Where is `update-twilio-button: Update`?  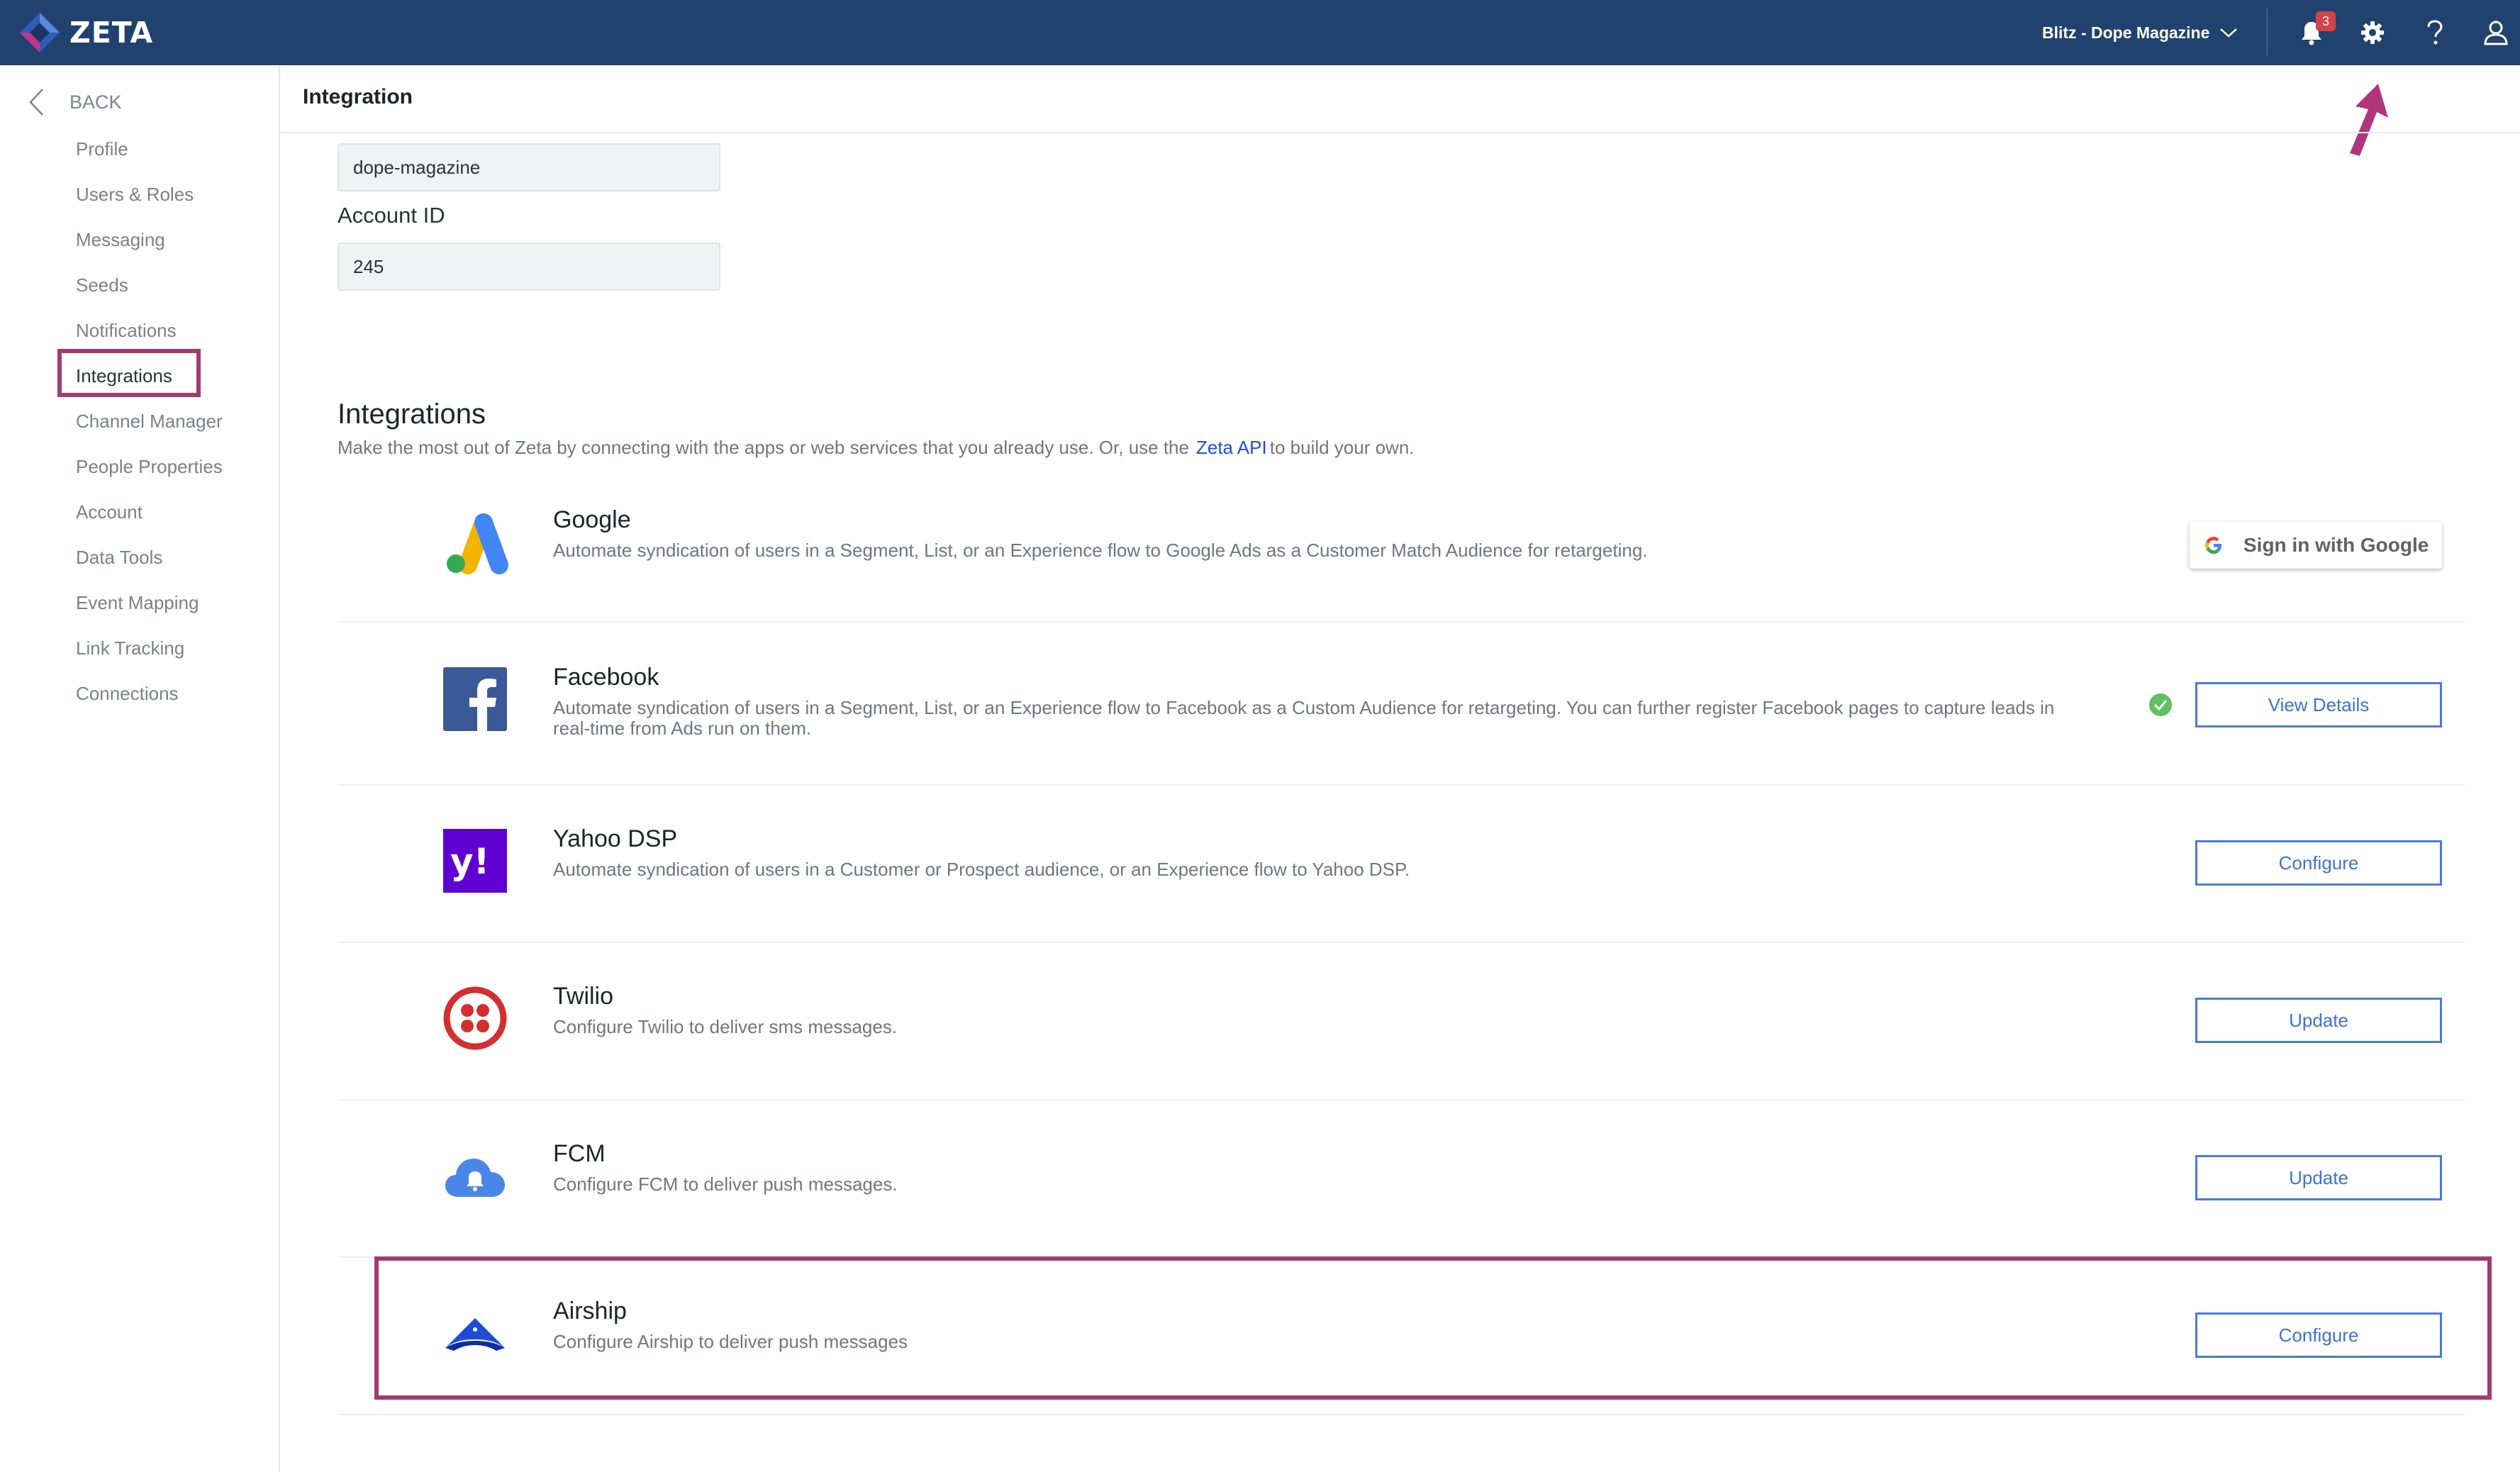
update-twilio-button: Update is located at coordinates (2318, 1021).